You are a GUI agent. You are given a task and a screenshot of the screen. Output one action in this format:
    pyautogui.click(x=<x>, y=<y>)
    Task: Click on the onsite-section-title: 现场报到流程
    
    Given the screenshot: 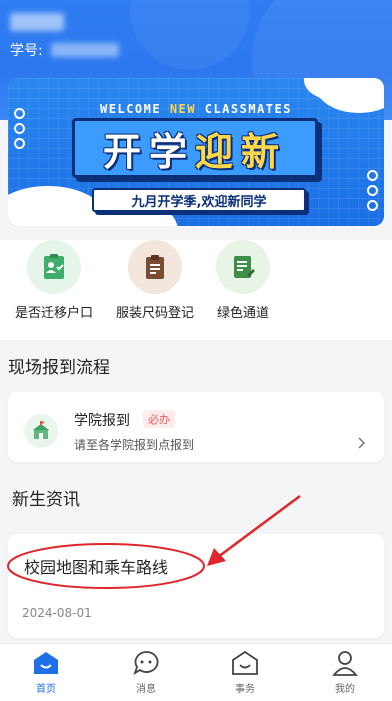 What is the action you would take?
    pyautogui.click(x=59, y=368)
    